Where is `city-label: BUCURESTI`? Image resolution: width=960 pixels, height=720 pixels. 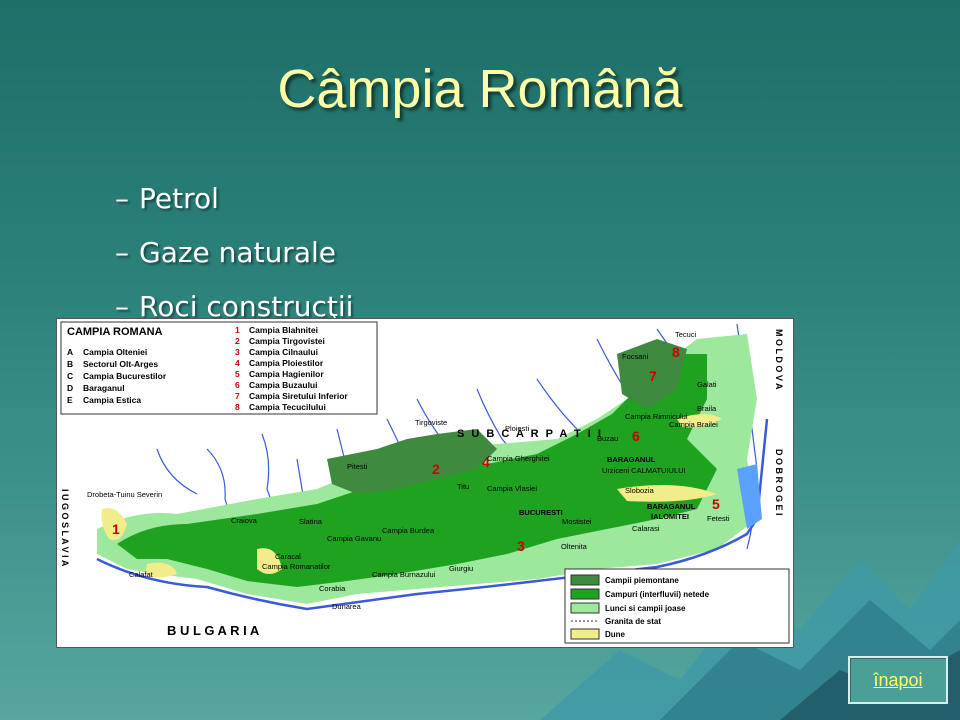 city-label: BUCURESTI is located at coordinates (541, 512).